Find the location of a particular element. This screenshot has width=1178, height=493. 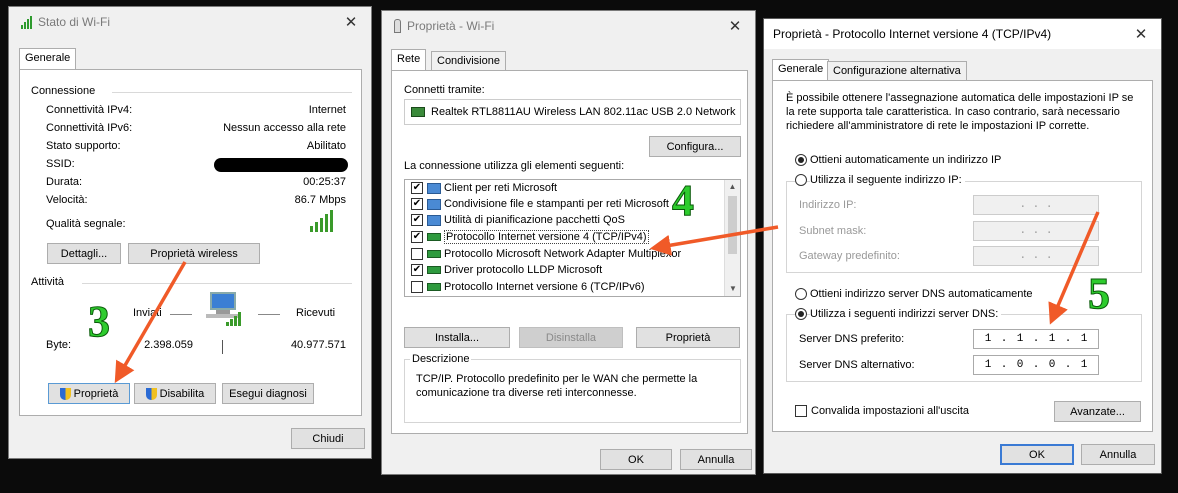

gateway-label: Gateway predefinito: is located at coordinates (849, 256).